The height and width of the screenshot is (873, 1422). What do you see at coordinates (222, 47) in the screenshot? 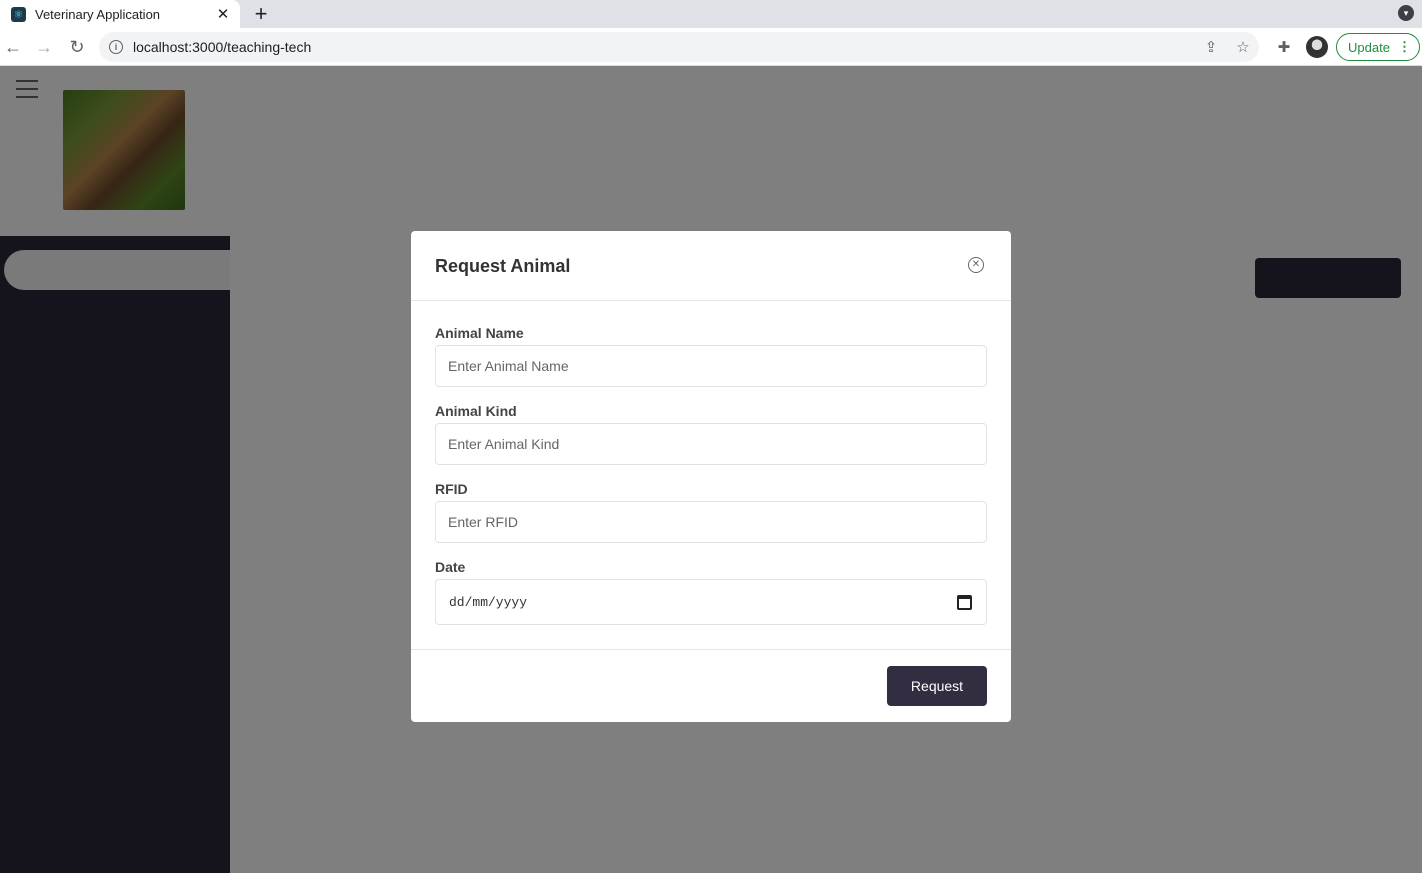
I see `url-text: localhost:3000/teaching-tech` at bounding box center [222, 47].